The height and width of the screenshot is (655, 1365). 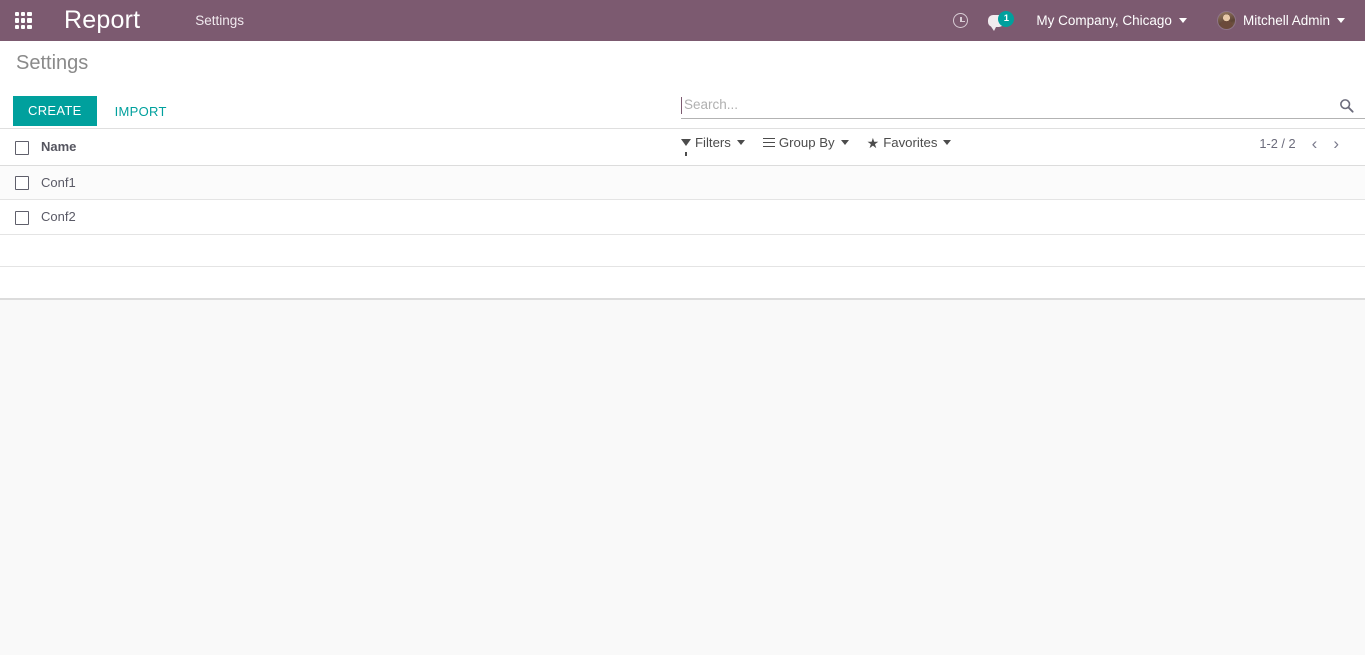 I want to click on speech-bubble-icon: 1, so click(x=1001, y=20).